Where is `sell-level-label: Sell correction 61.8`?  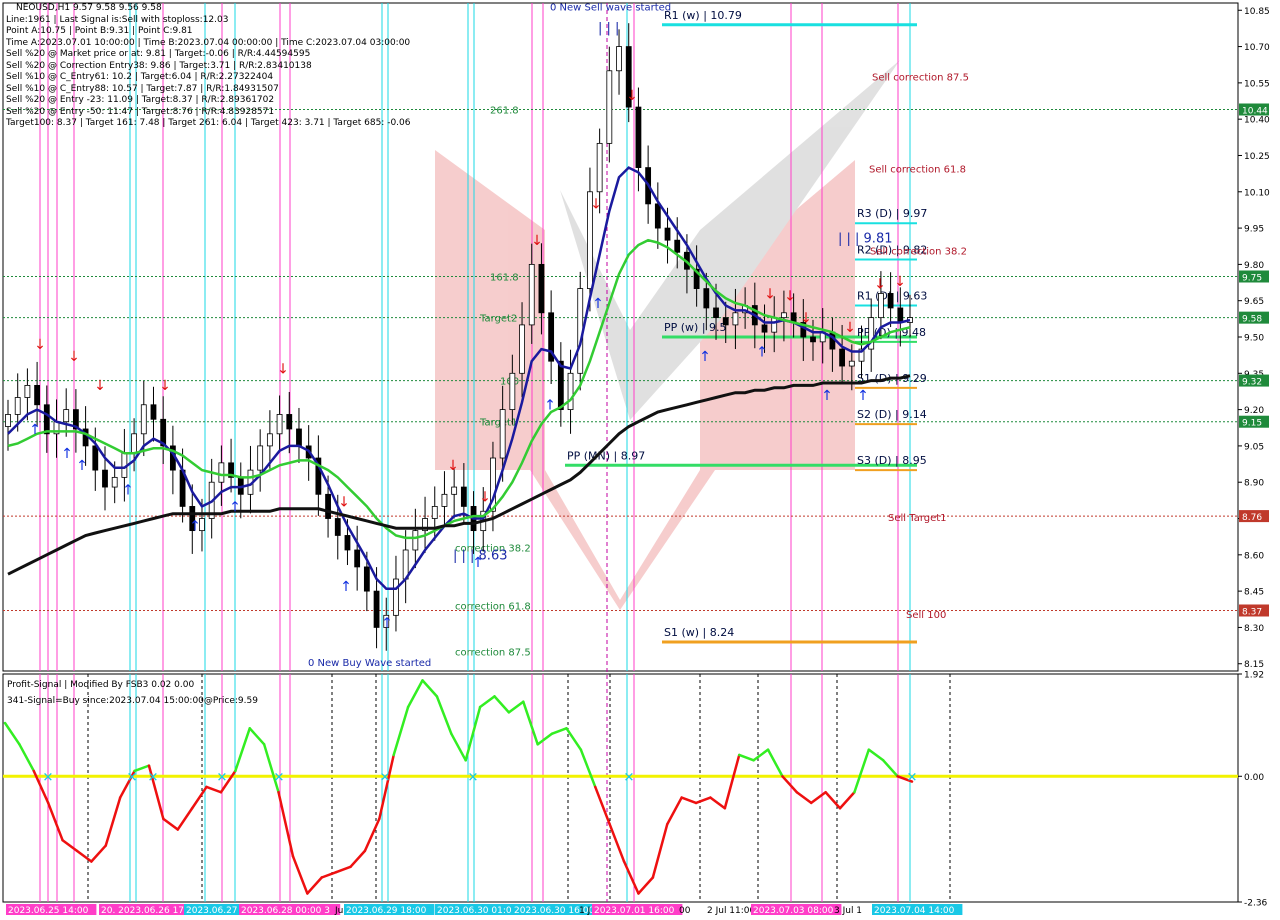
sell-level-label: Sell correction 61.8 is located at coordinates (917, 169).